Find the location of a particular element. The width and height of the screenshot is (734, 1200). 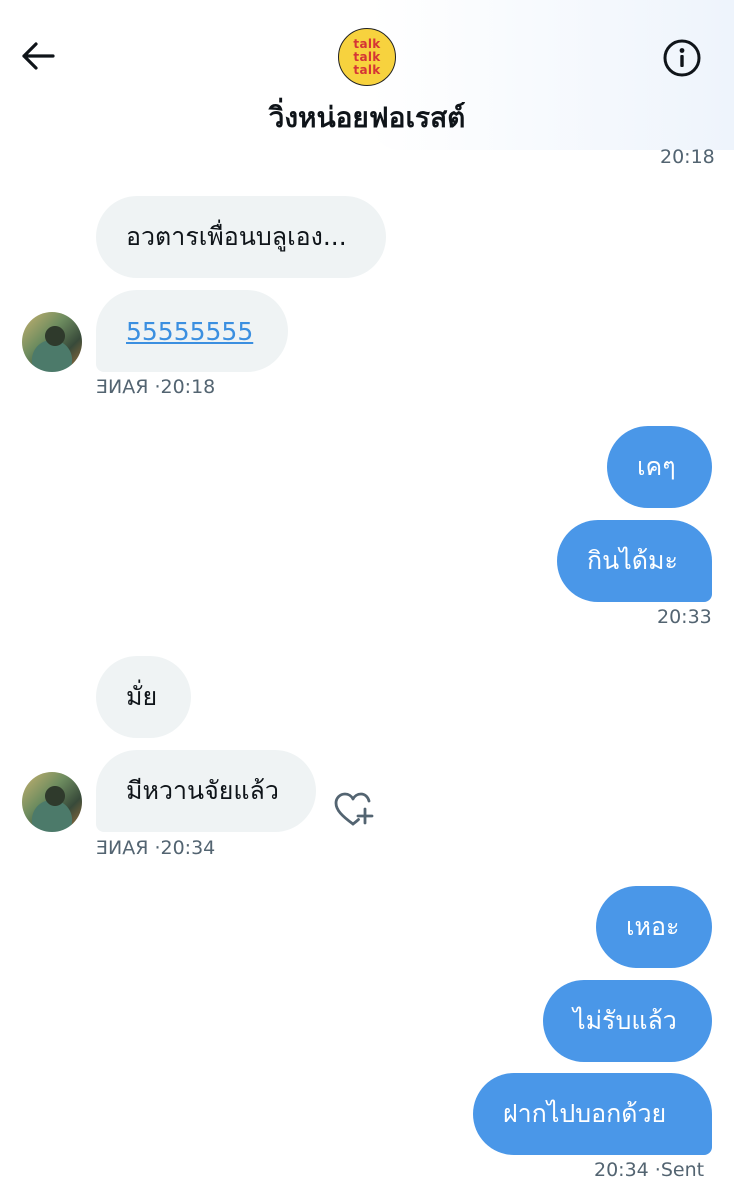

outgoing-message: ไม่รับแล้ว is located at coordinates (627, 1021).